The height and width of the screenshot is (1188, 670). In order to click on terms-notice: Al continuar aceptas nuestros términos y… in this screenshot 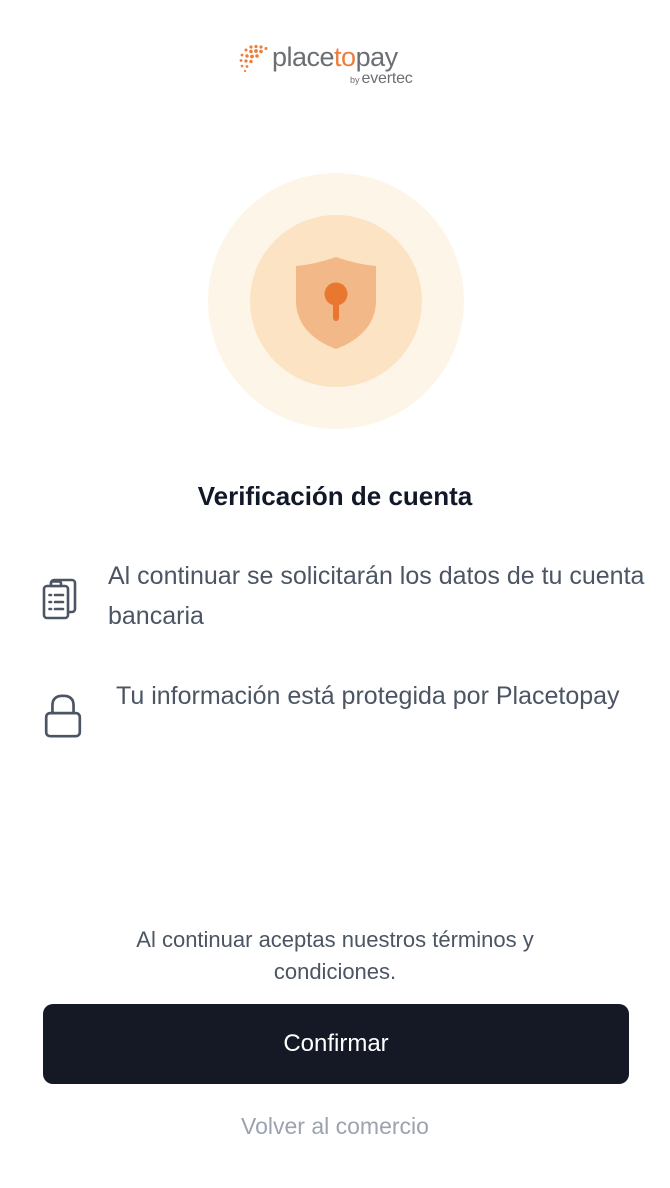, I will do `click(335, 955)`.